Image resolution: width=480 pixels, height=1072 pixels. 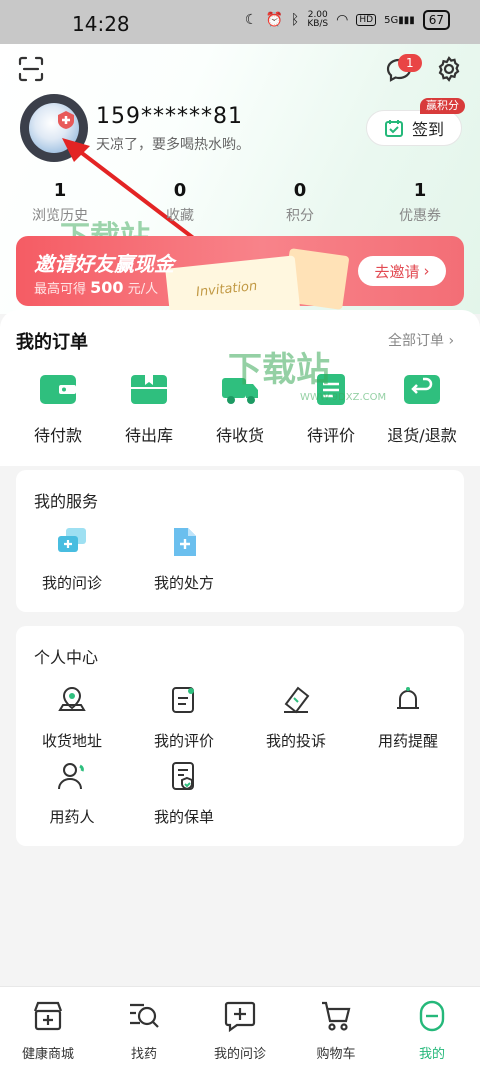 What do you see at coordinates (71, 741) in the screenshot?
I see `personal-label: 收货地址` at bounding box center [71, 741].